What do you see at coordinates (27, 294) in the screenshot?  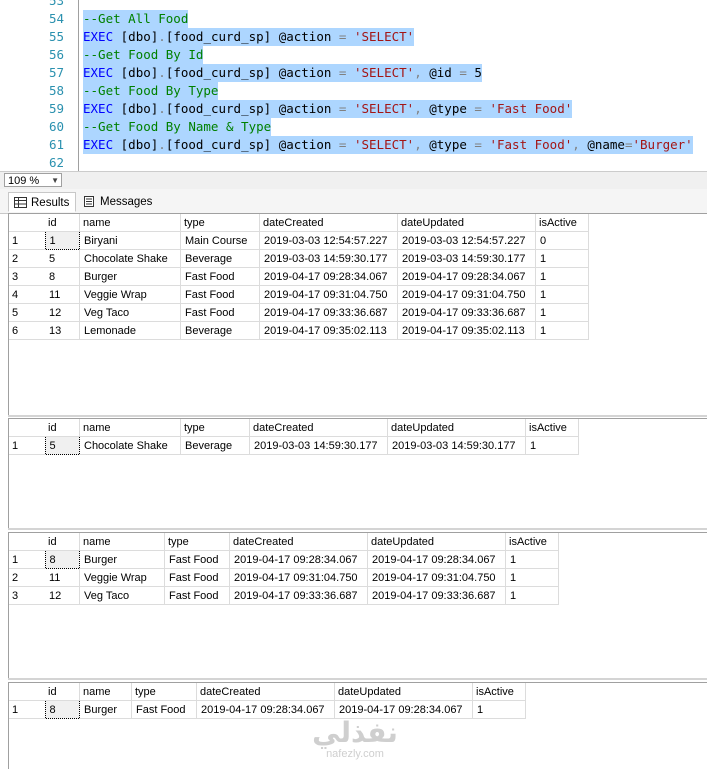 I see `row-number: 4` at bounding box center [27, 294].